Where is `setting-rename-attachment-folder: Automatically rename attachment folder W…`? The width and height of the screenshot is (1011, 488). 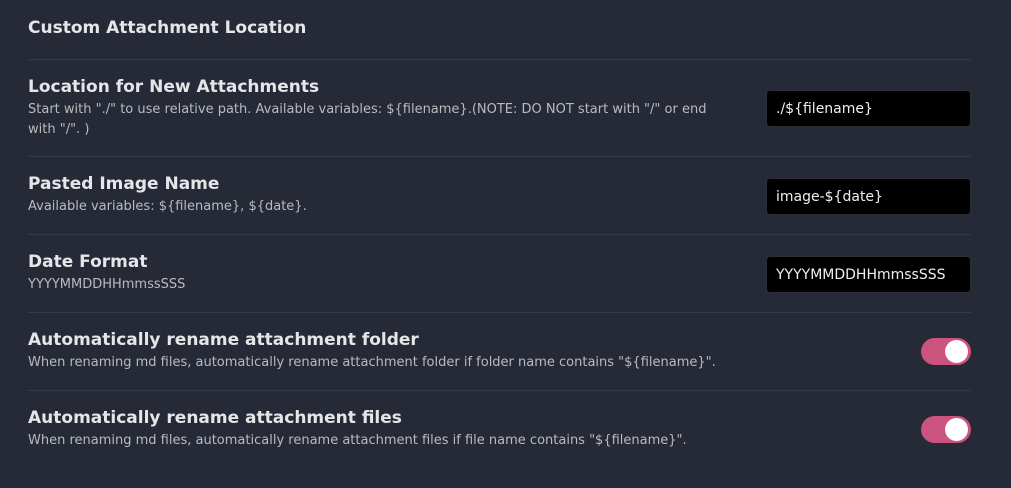 setting-rename-attachment-folder: Automatically rename attachment folder W… is located at coordinates (499, 352).